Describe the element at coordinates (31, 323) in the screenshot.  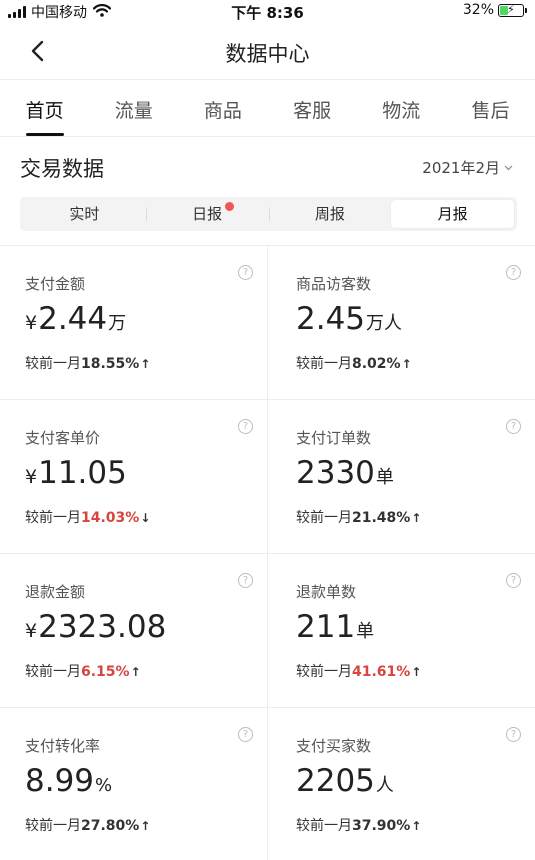
I see `currency-symbol: ¥` at that location.